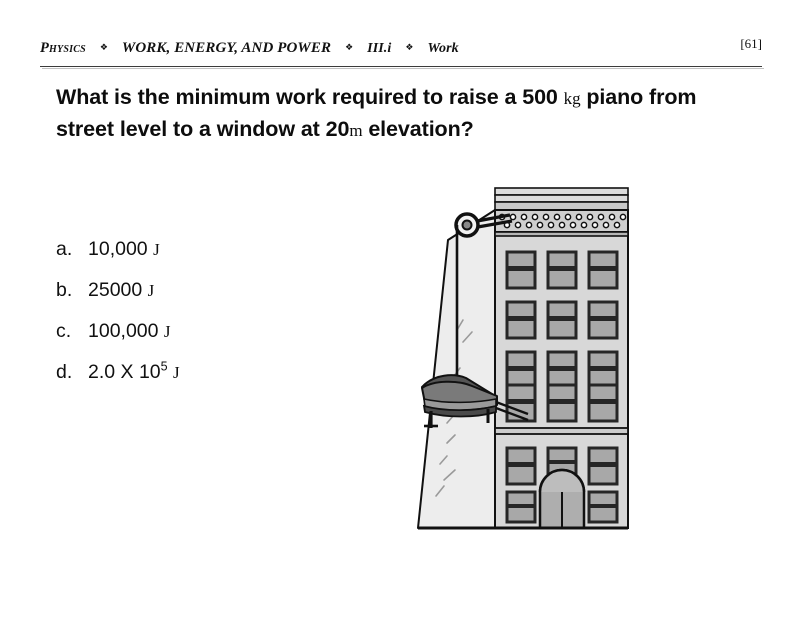 This screenshot has width=800, height=617. I want to click on page-number: [61], so click(751, 43).